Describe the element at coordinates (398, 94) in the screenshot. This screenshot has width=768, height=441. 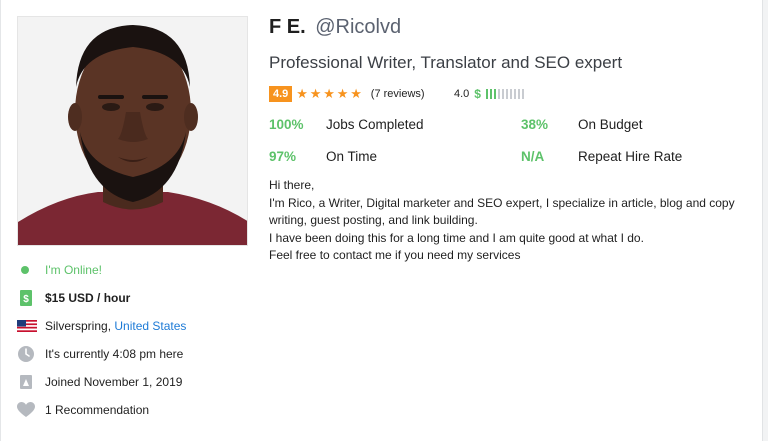
I see `reviews-link: (7 reviews)` at that location.